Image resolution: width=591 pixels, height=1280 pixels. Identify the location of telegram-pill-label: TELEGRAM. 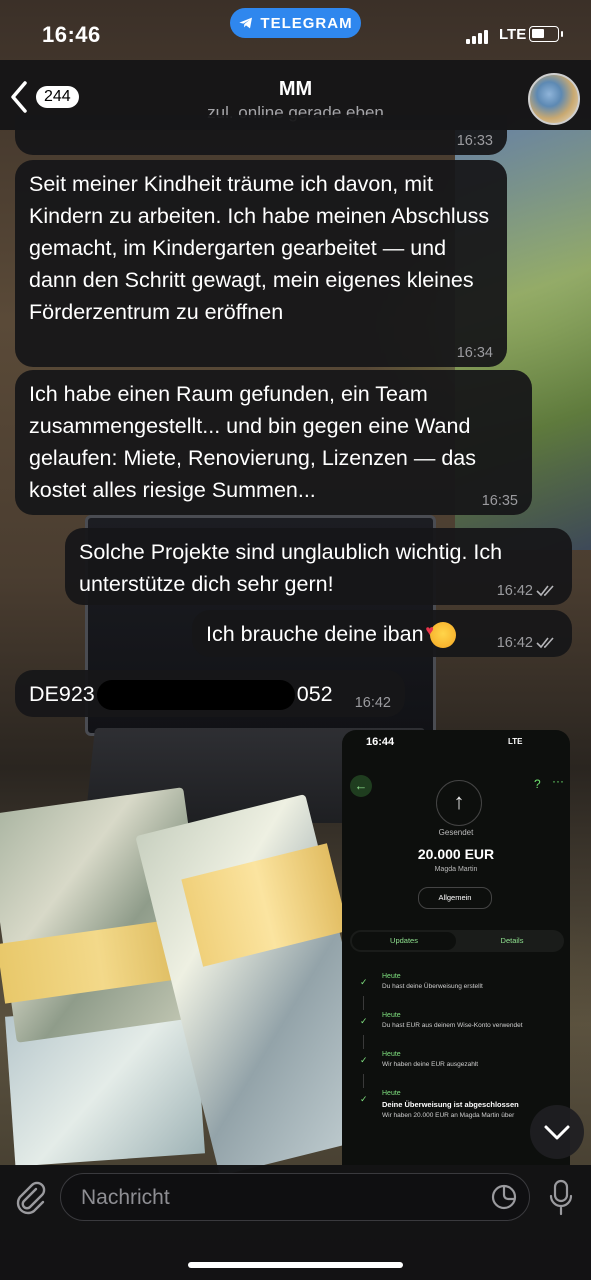
(306, 23).